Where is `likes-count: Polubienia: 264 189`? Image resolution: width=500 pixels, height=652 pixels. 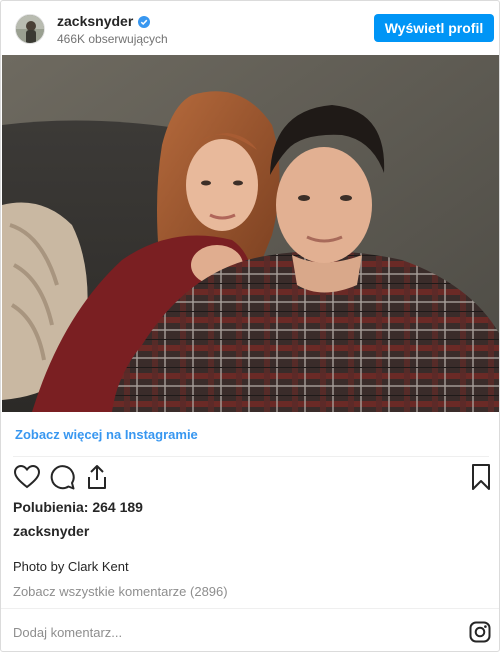
likes-count: Polubienia: 264 189 is located at coordinates (78, 507).